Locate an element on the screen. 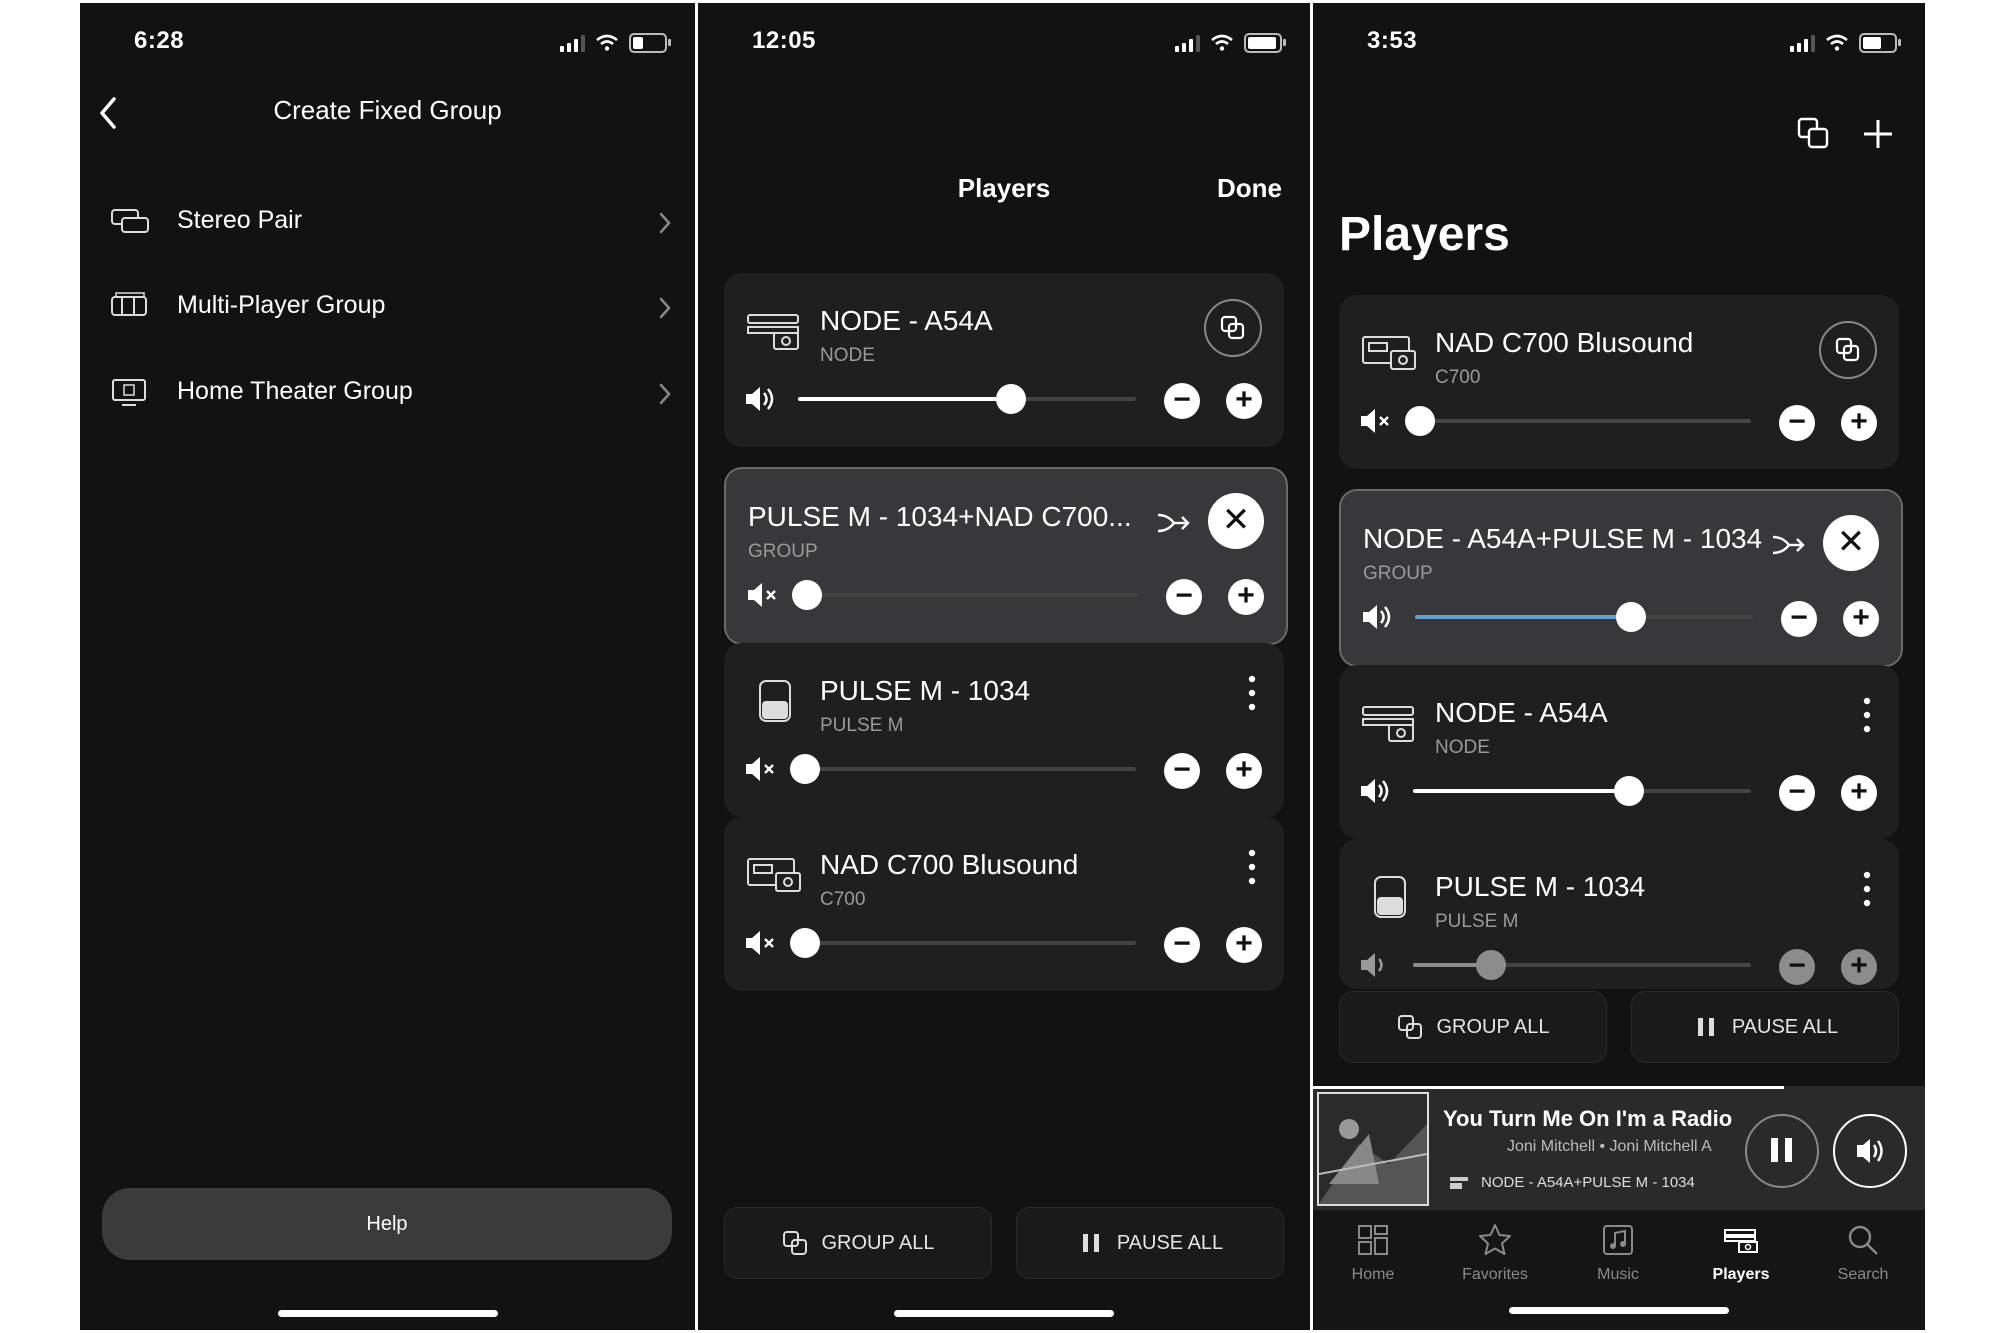 This screenshot has height=1333, width=2000. page-title: Create Fixed Group is located at coordinates (387, 110).